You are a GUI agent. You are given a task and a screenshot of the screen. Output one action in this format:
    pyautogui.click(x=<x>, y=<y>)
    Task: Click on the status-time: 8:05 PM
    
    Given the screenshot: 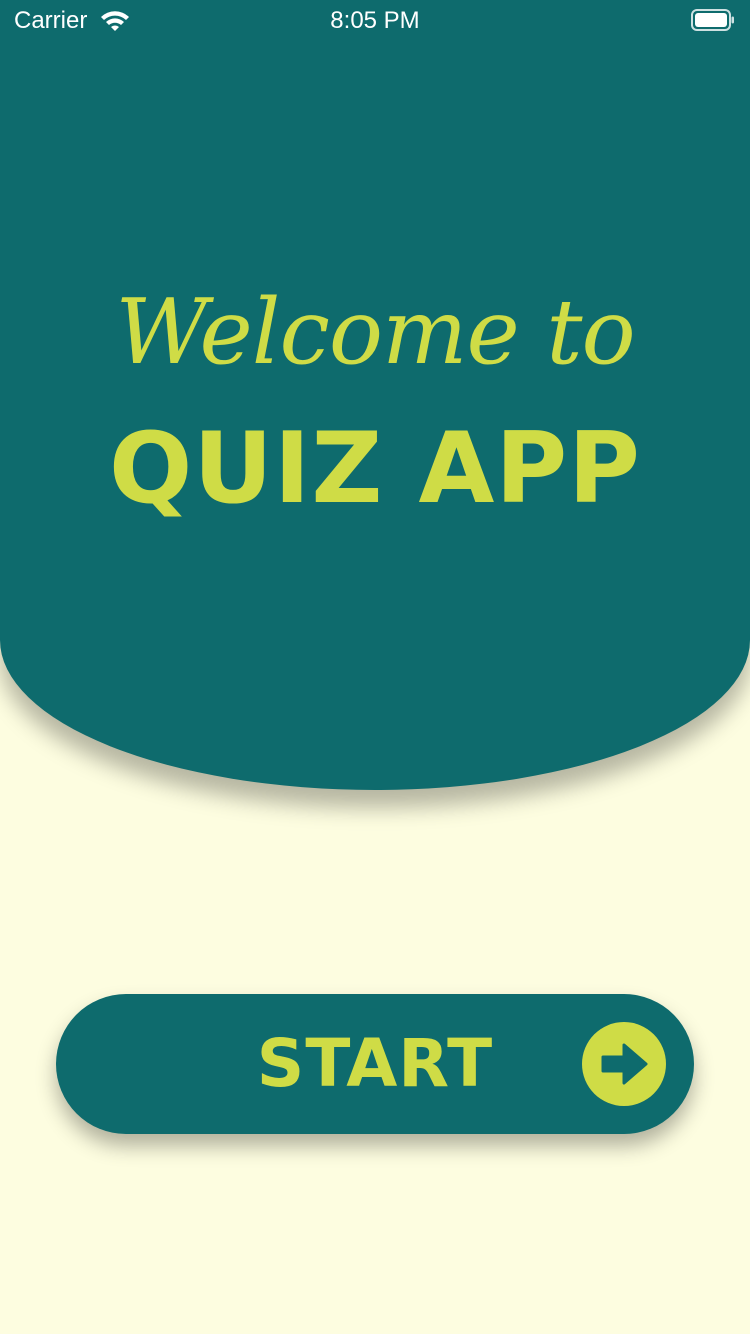 What is the action you would take?
    pyautogui.click(x=375, y=20)
    